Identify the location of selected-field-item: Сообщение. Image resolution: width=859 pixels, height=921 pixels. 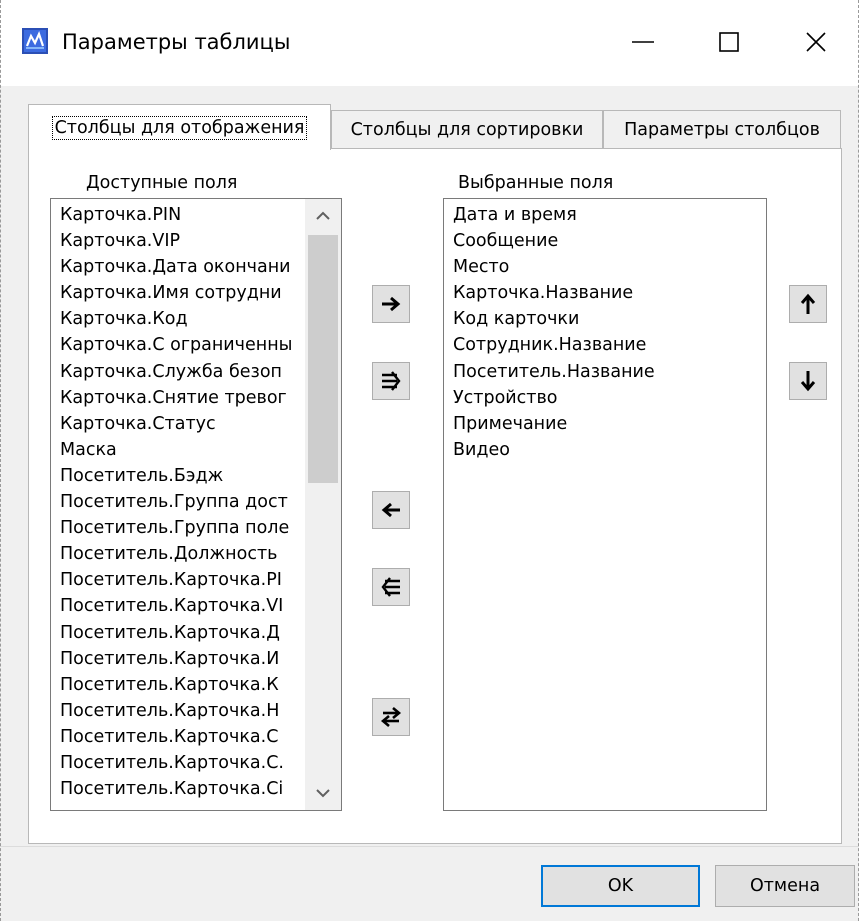
(604, 241).